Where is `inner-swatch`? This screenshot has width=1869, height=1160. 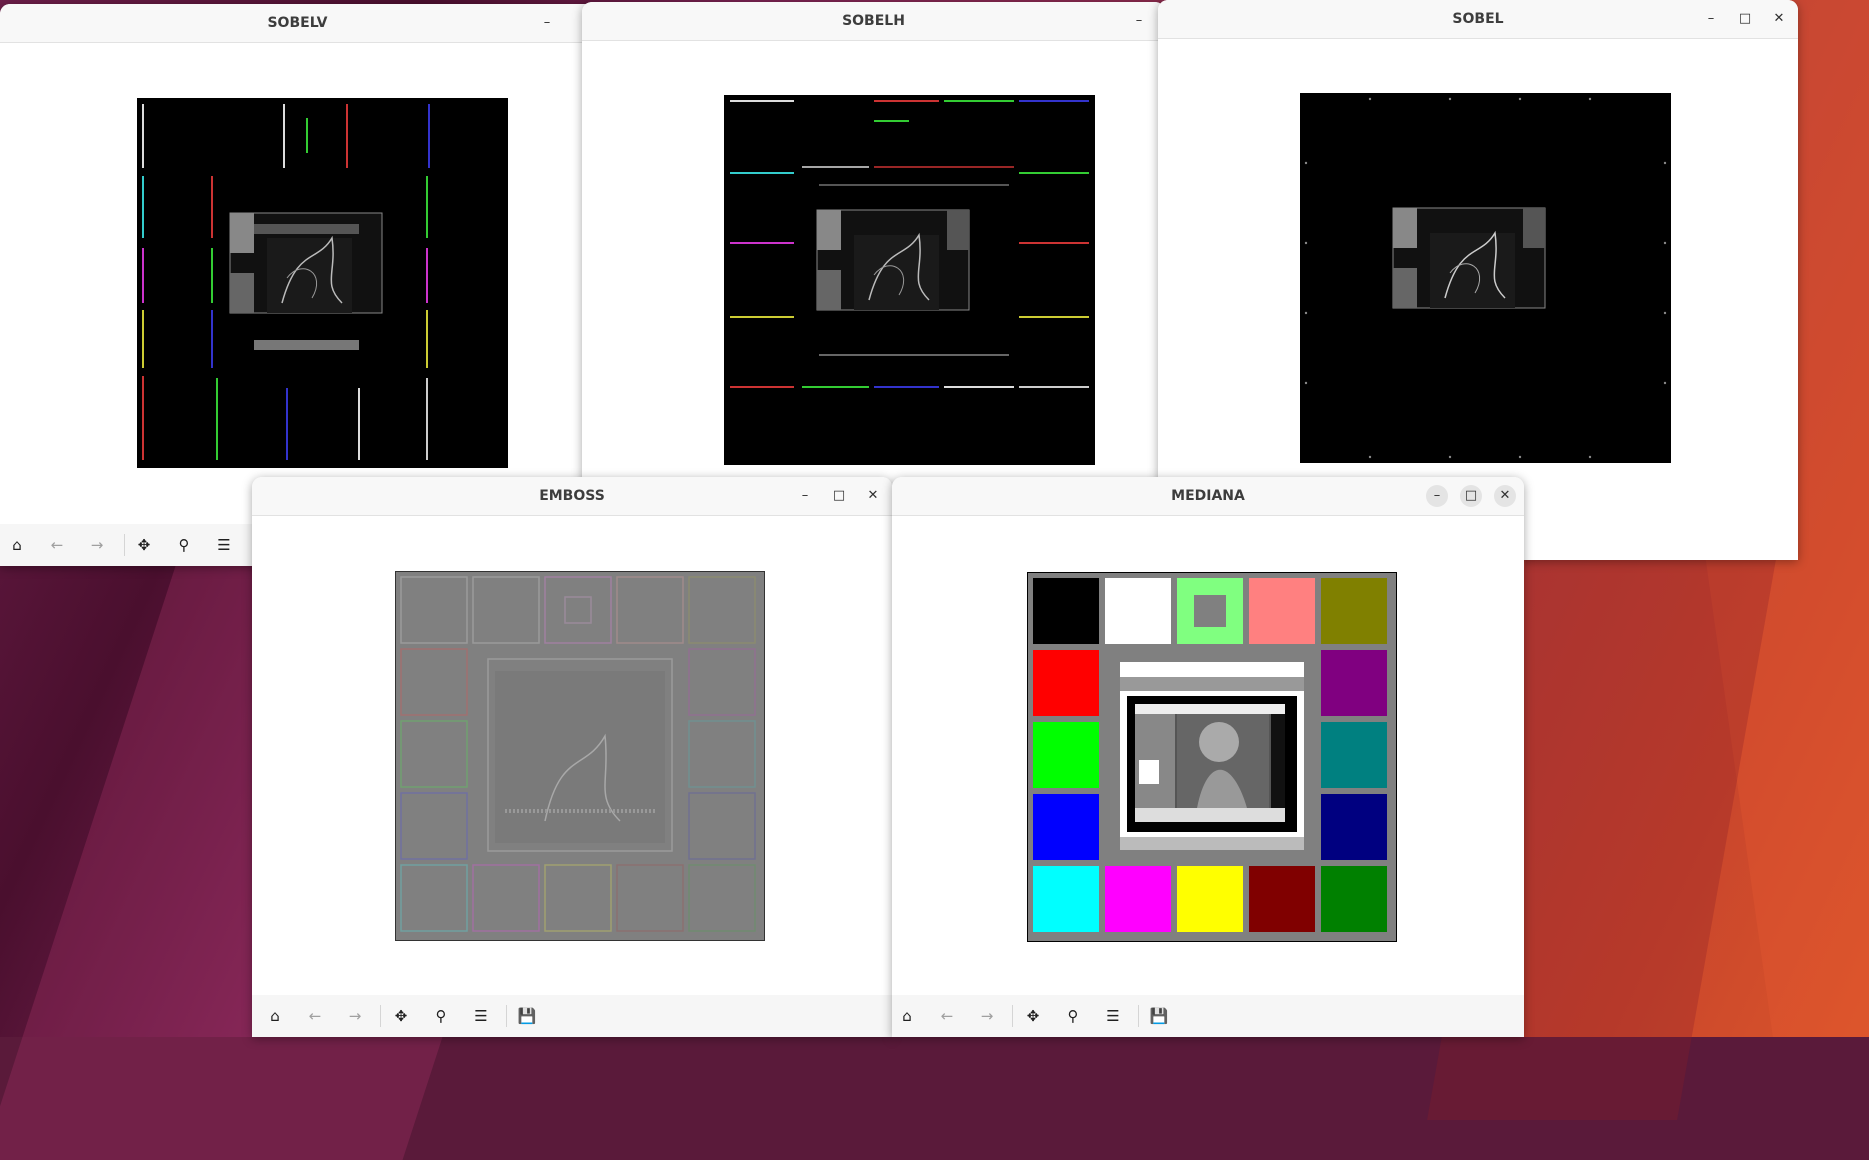
inner-swatch is located at coordinates (1210, 611).